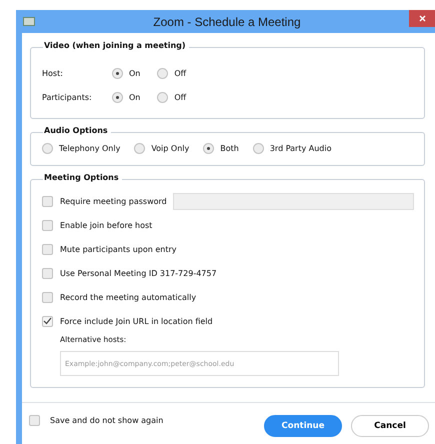 The height and width of the screenshot is (444, 435). What do you see at coordinates (67, 97) in the screenshot?
I see `field-label: Participants:` at bounding box center [67, 97].